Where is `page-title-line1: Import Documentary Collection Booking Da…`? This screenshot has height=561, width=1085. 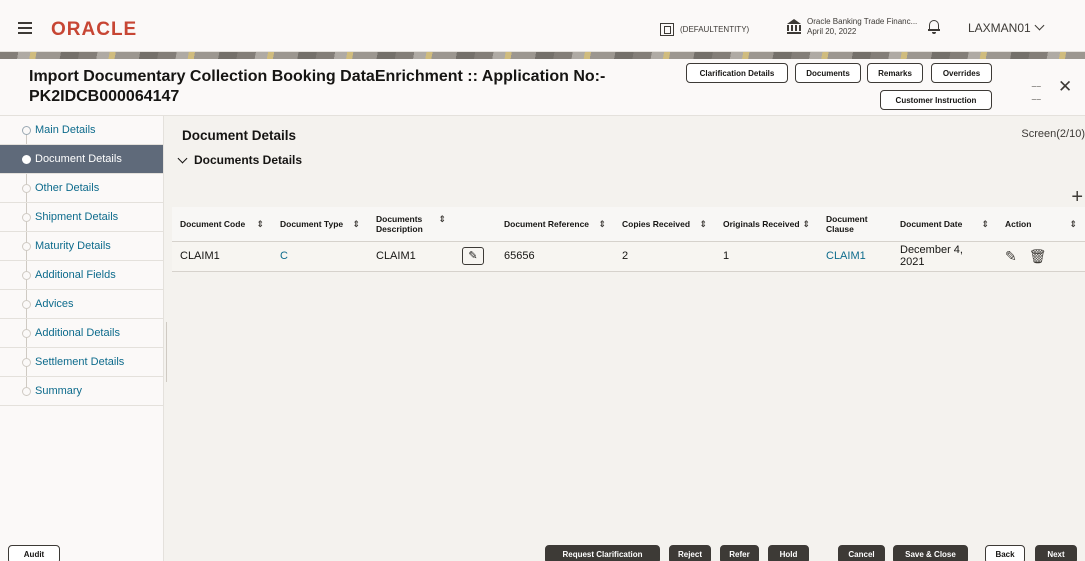
page-title-line1: Import Documentary Collection Booking Da… is located at coordinates (317, 76).